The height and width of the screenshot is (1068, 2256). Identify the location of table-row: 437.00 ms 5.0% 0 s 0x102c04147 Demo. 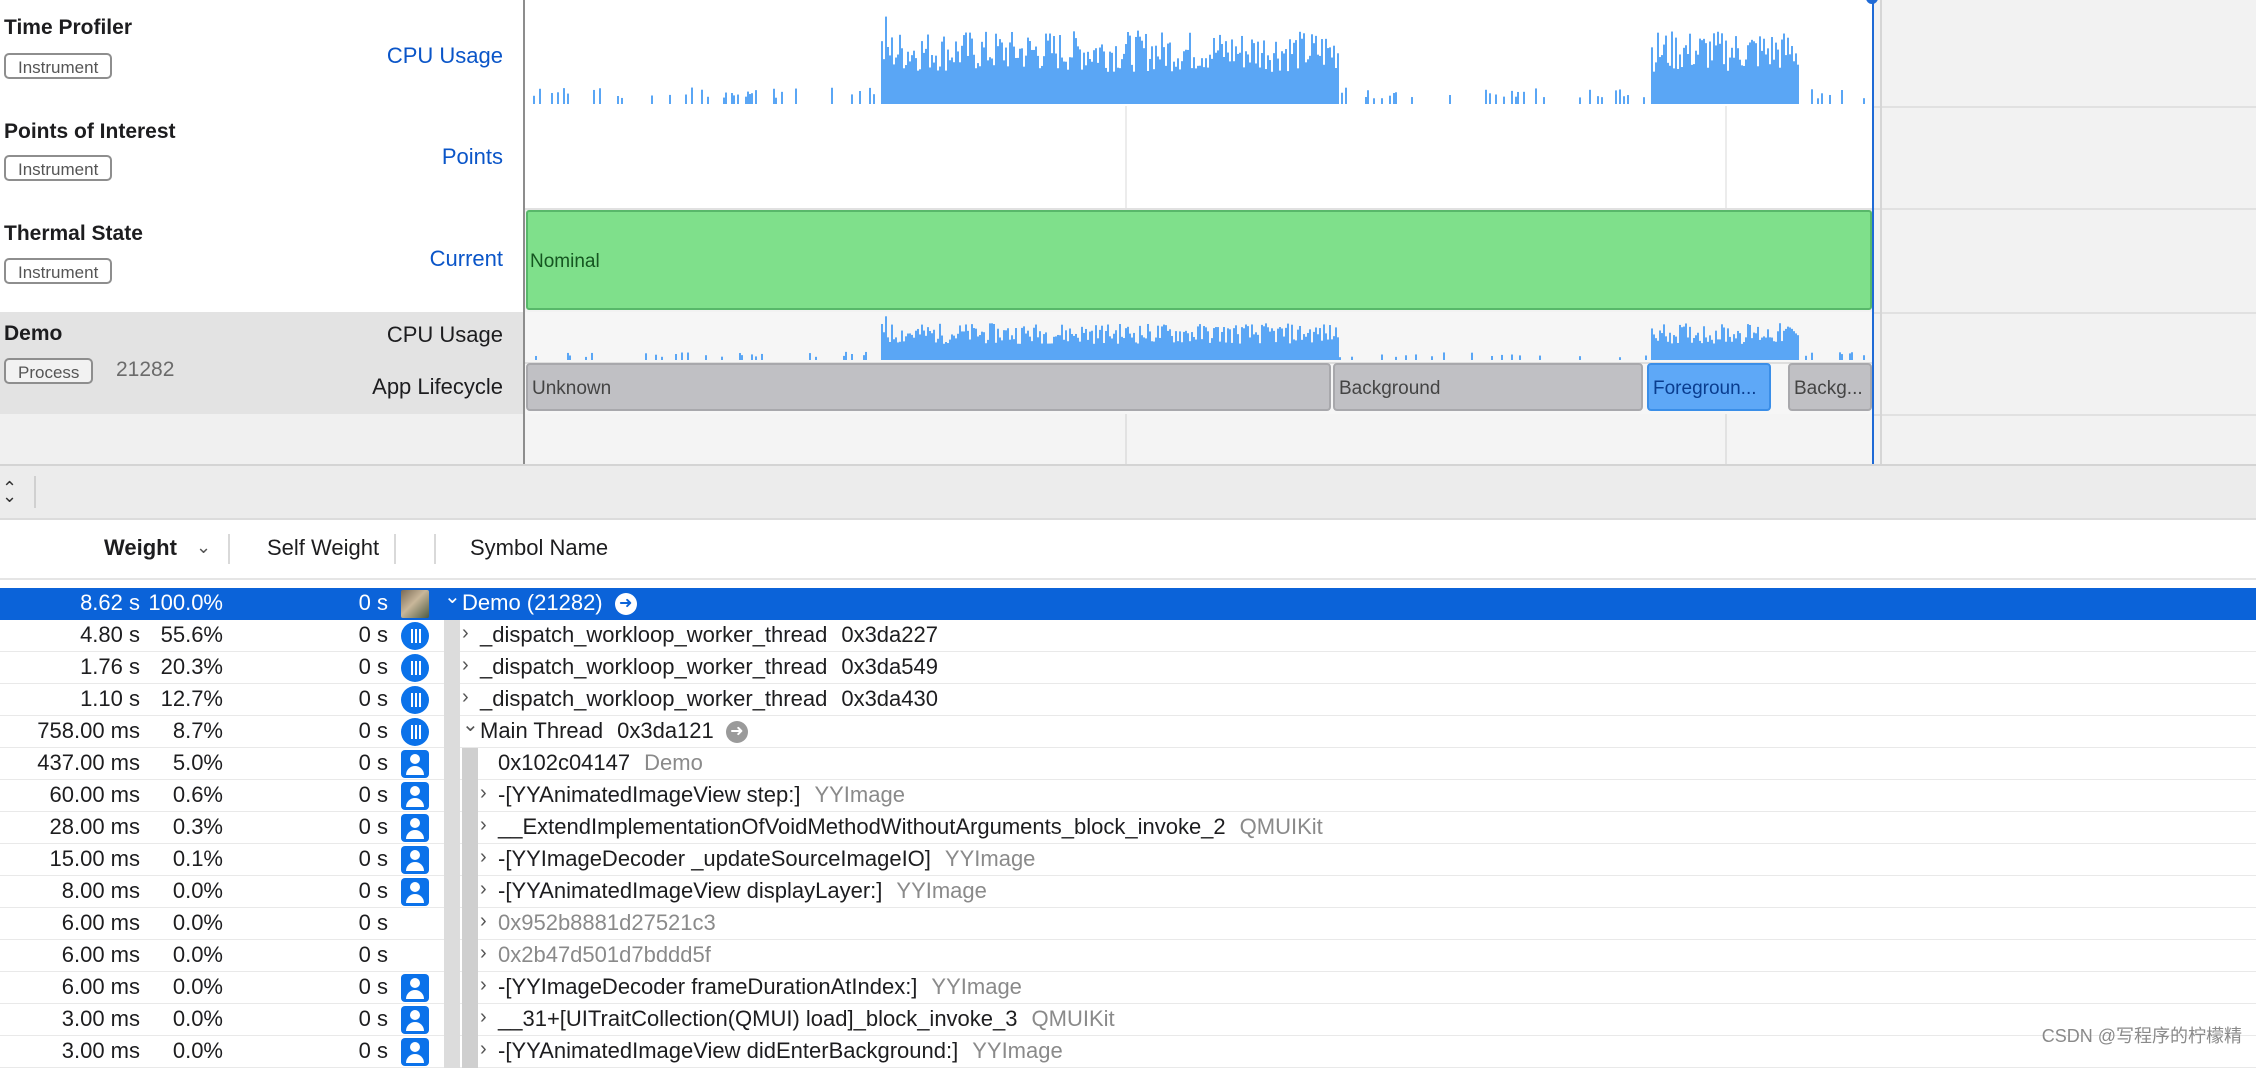
(1128, 764).